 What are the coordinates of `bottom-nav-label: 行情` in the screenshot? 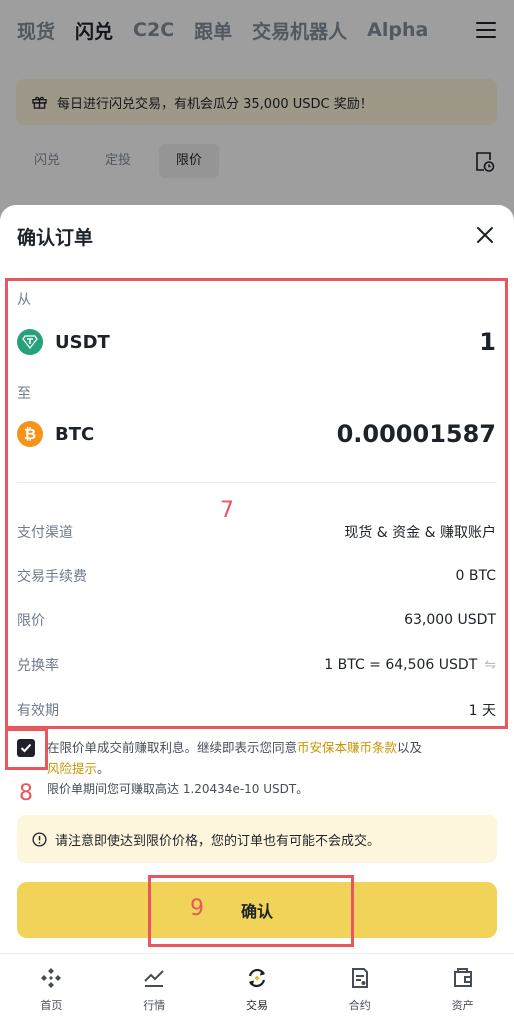 It's located at (154, 1005).